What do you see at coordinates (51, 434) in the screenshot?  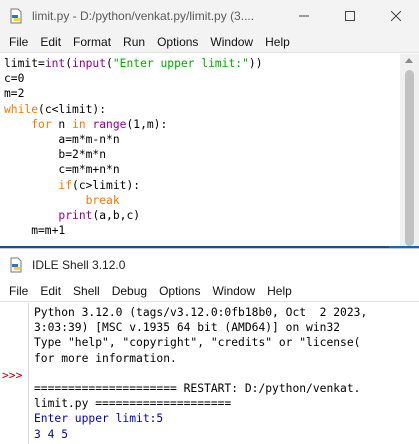 I see `shell-output-line: 3 4 5` at bounding box center [51, 434].